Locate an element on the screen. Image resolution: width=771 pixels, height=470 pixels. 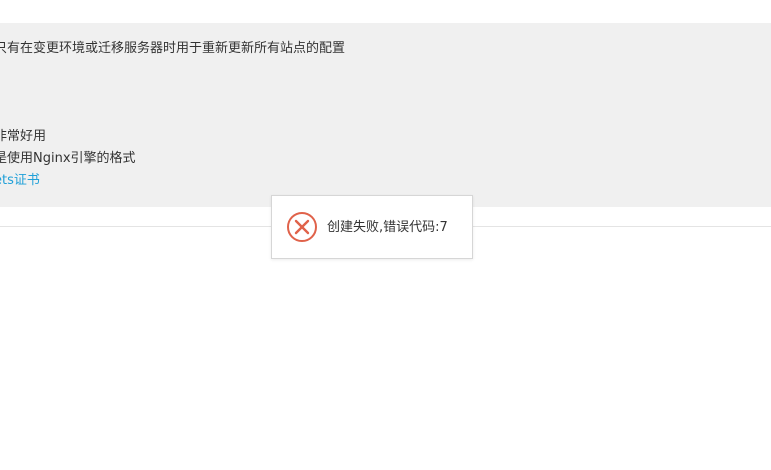
certificate-link: ets证书 is located at coordinates (20, 181).